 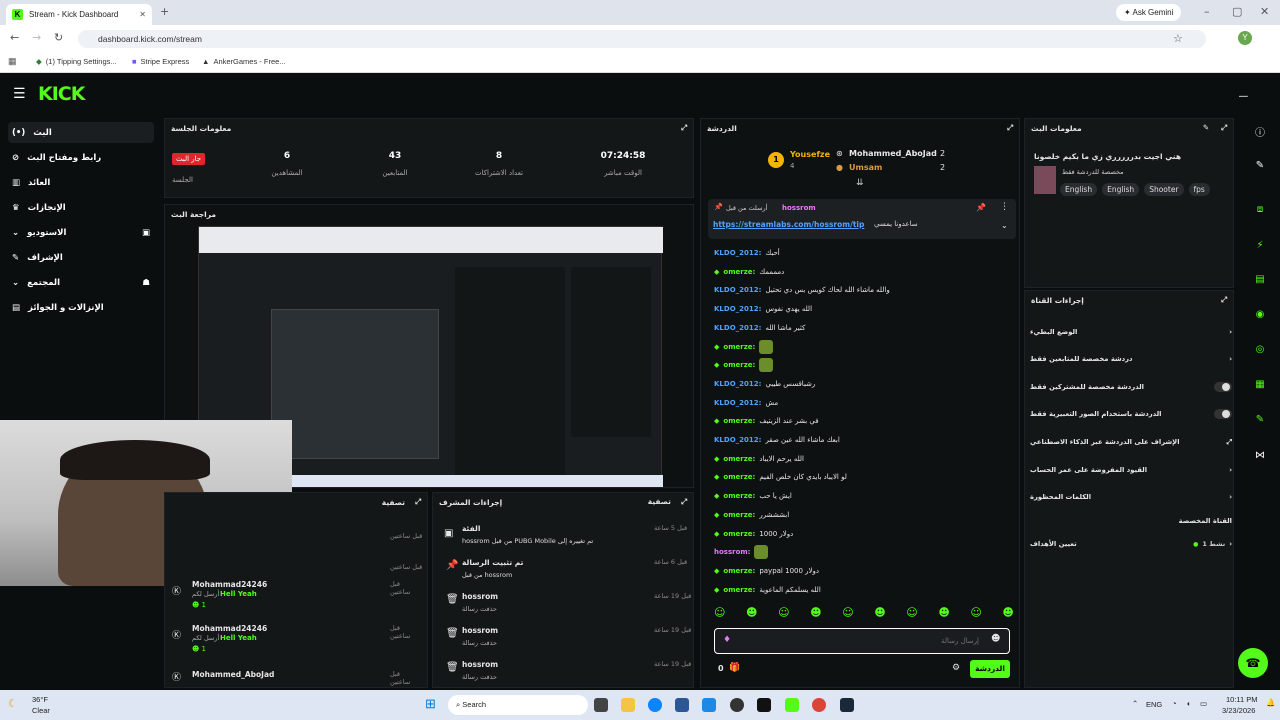 What do you see at coordinates (14, 37) in the screenshot?
I see `back-icon: ←` at bounding box center [14, 37].